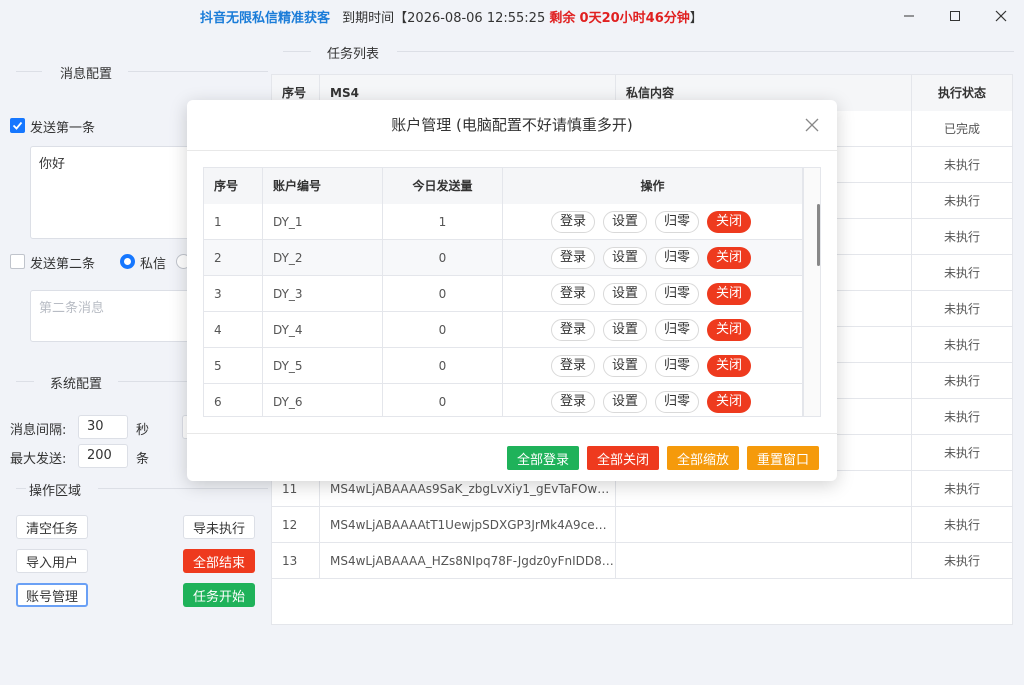  Describe the element at coordinates (503, 222) in the screenshot. I see `table-row: 1 DY_1 1 登录 设置 归零 关闭` at that location.